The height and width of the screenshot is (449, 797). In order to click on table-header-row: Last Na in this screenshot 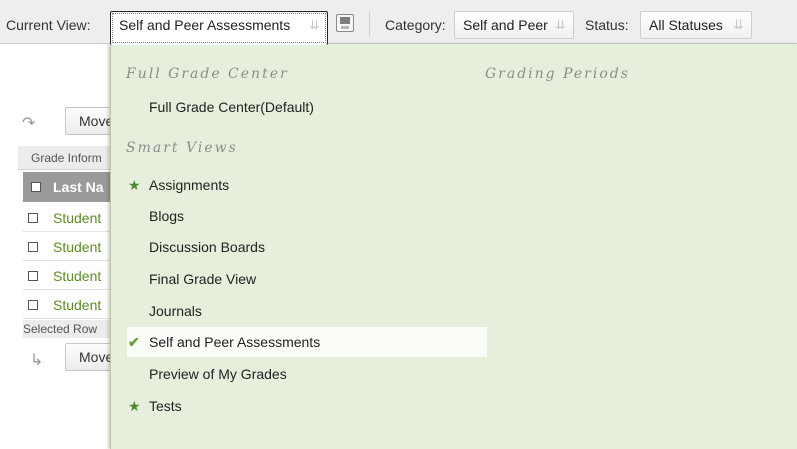, I will do `click(73, 187)`.